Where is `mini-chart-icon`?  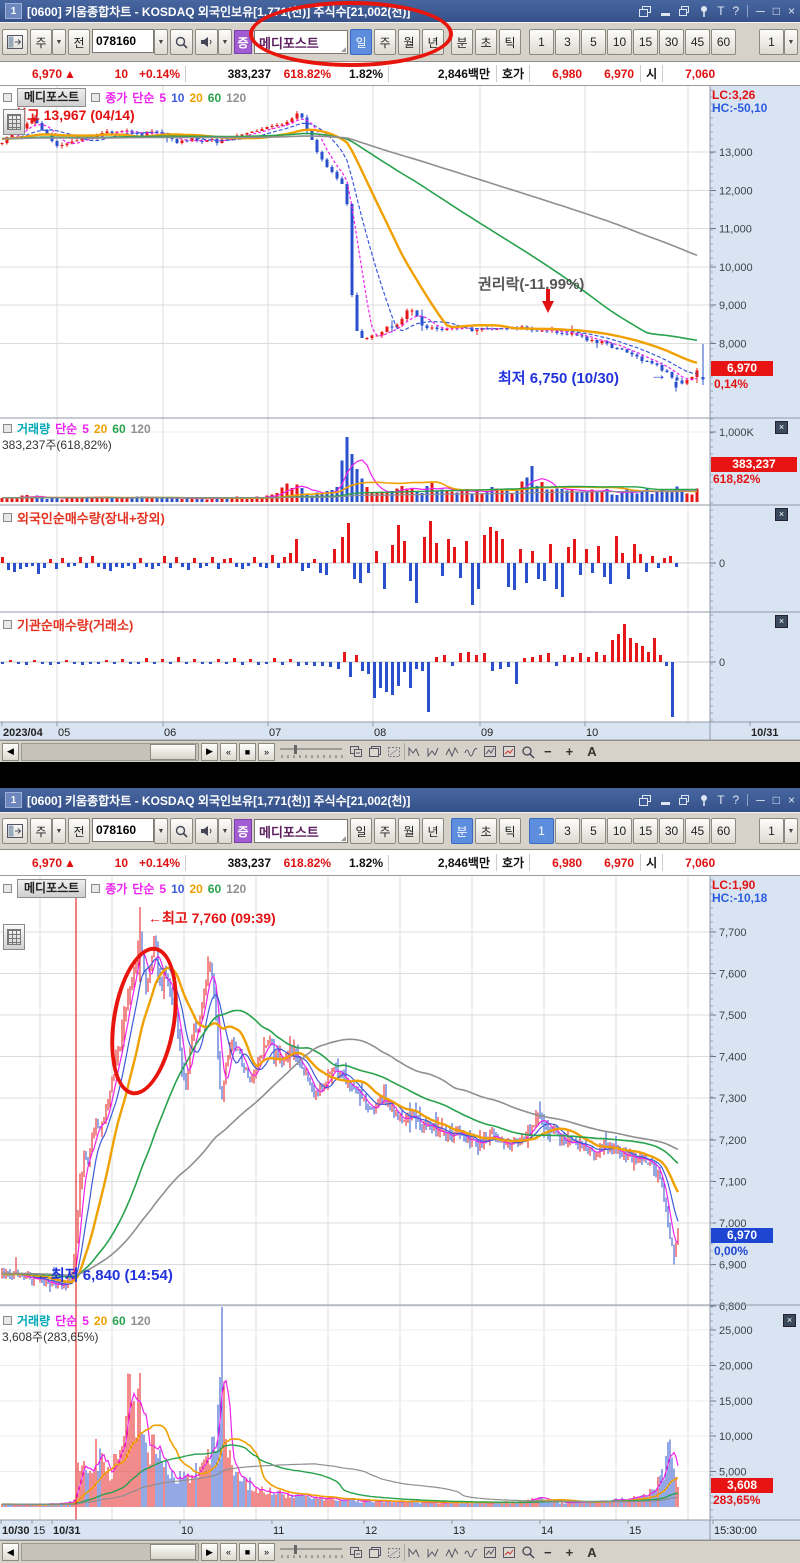 mini-chart-icon is located at coordinates (508, 1552).